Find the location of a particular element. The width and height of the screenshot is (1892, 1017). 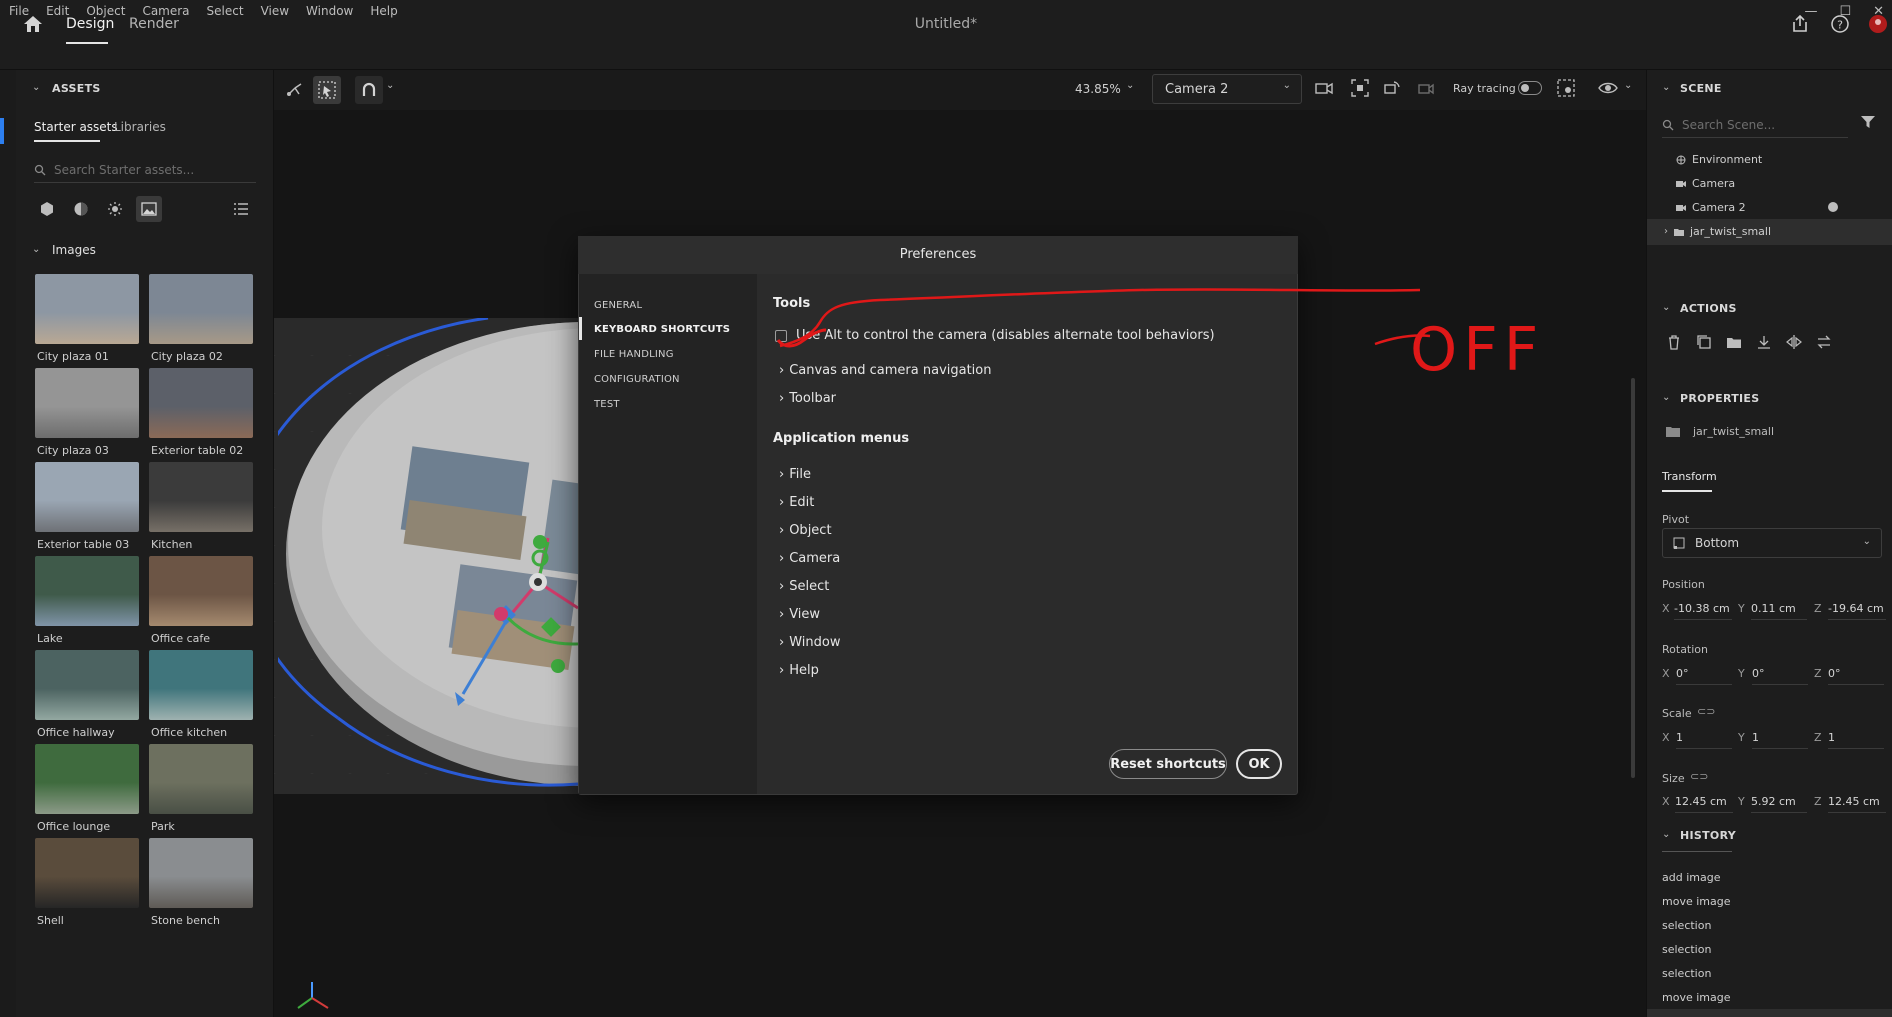

history-item: add image is located at coordinates (1691, 877).